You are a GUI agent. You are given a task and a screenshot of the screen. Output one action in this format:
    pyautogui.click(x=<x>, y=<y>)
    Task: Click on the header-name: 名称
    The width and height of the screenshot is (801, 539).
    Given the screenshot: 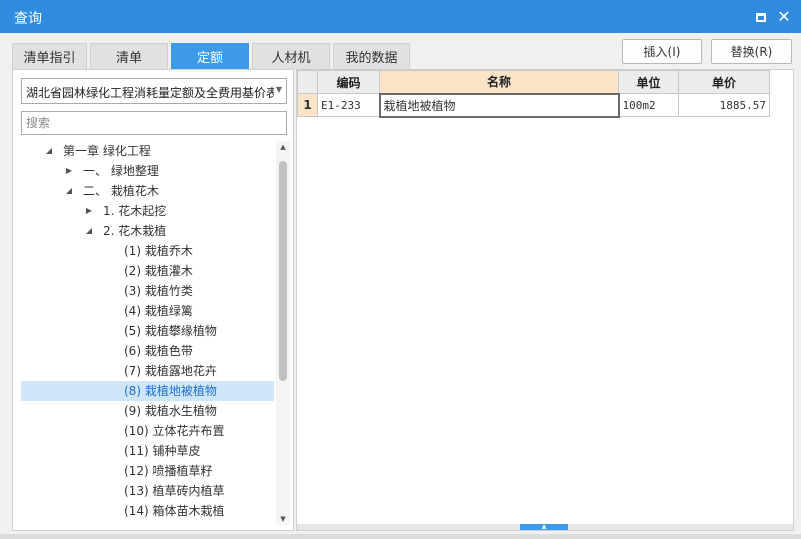 What is the action you would take?
    pyautogui.click(x=499, y=82)
    